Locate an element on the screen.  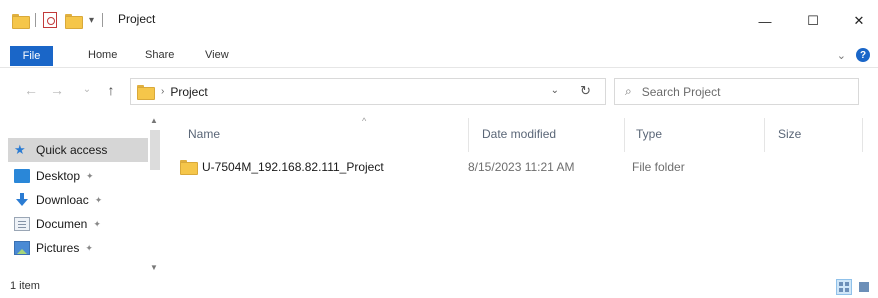
download-icon is located at coordinates (22, 200).